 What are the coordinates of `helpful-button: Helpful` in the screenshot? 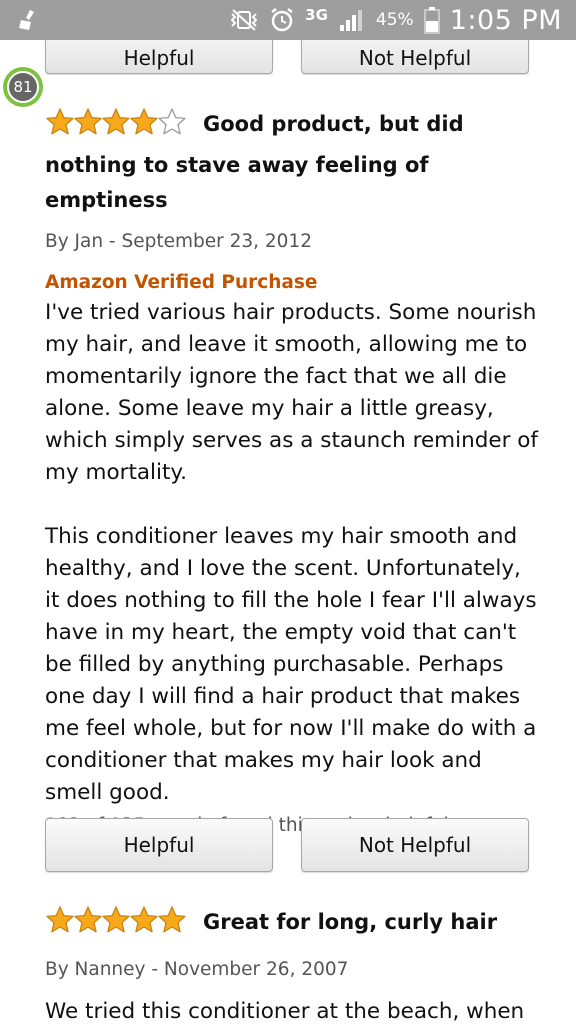 It's located at (159, 845).